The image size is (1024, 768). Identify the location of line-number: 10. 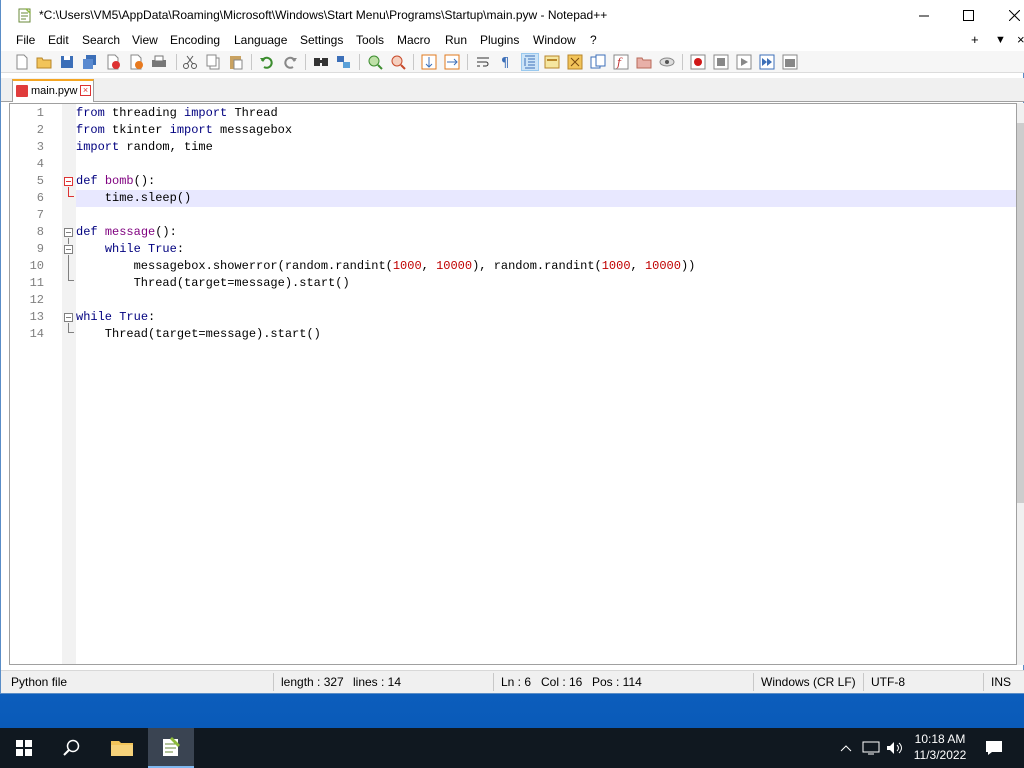
(36, 266).